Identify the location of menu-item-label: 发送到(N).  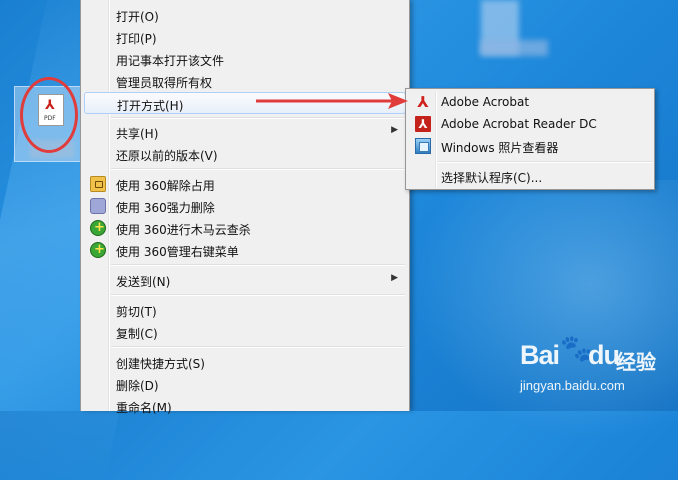
(143, 282).